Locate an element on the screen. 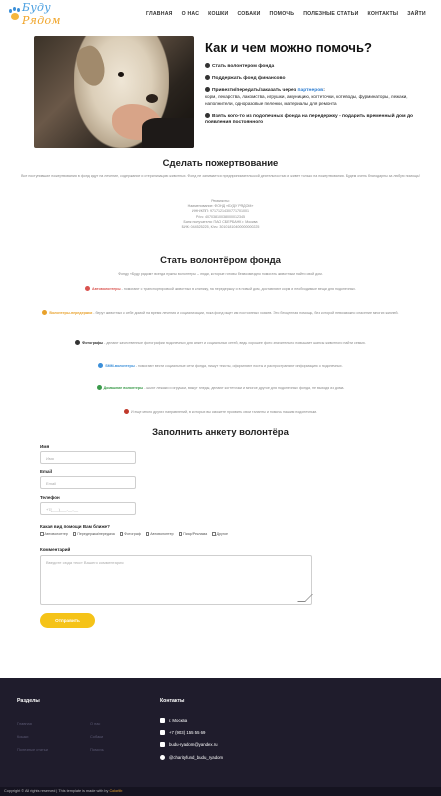  paw-logo-icon is located at coordinates (14, 14).